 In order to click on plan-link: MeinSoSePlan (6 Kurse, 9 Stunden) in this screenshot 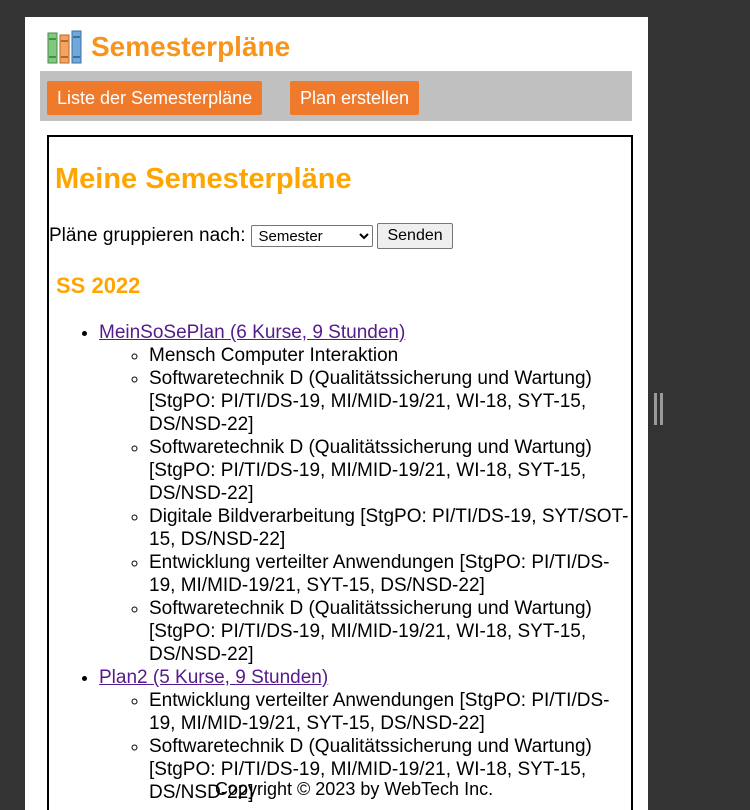, I will do `click(252, 332)`.